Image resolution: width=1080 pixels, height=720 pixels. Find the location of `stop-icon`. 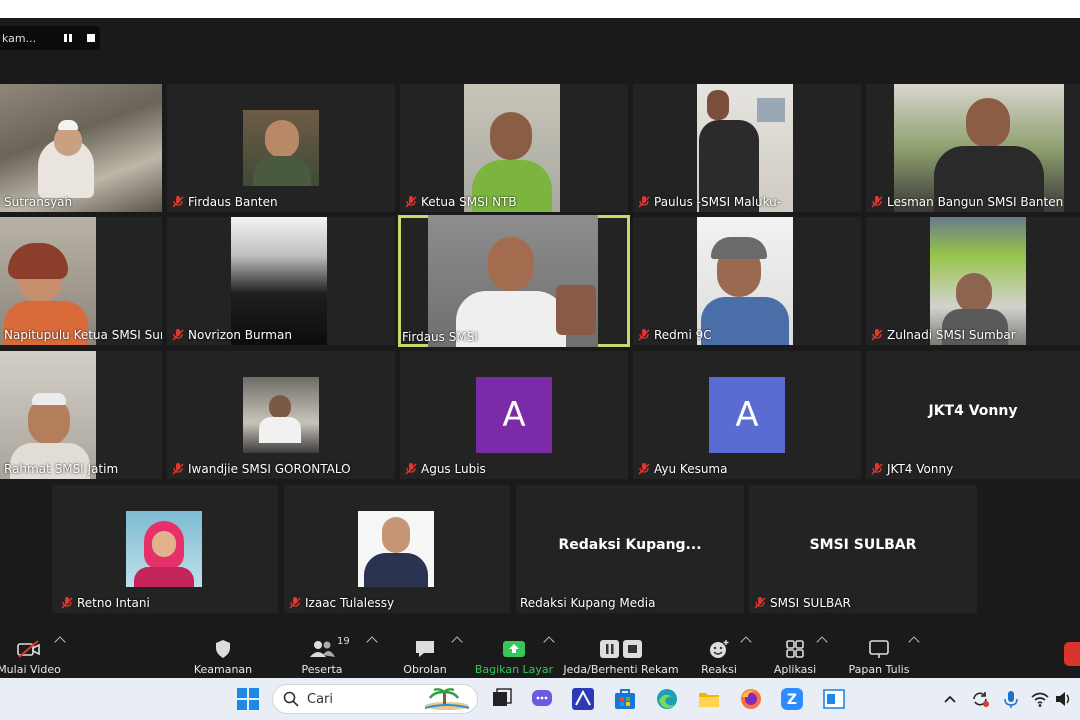

stop-icon is located at coordinates (91, 38).